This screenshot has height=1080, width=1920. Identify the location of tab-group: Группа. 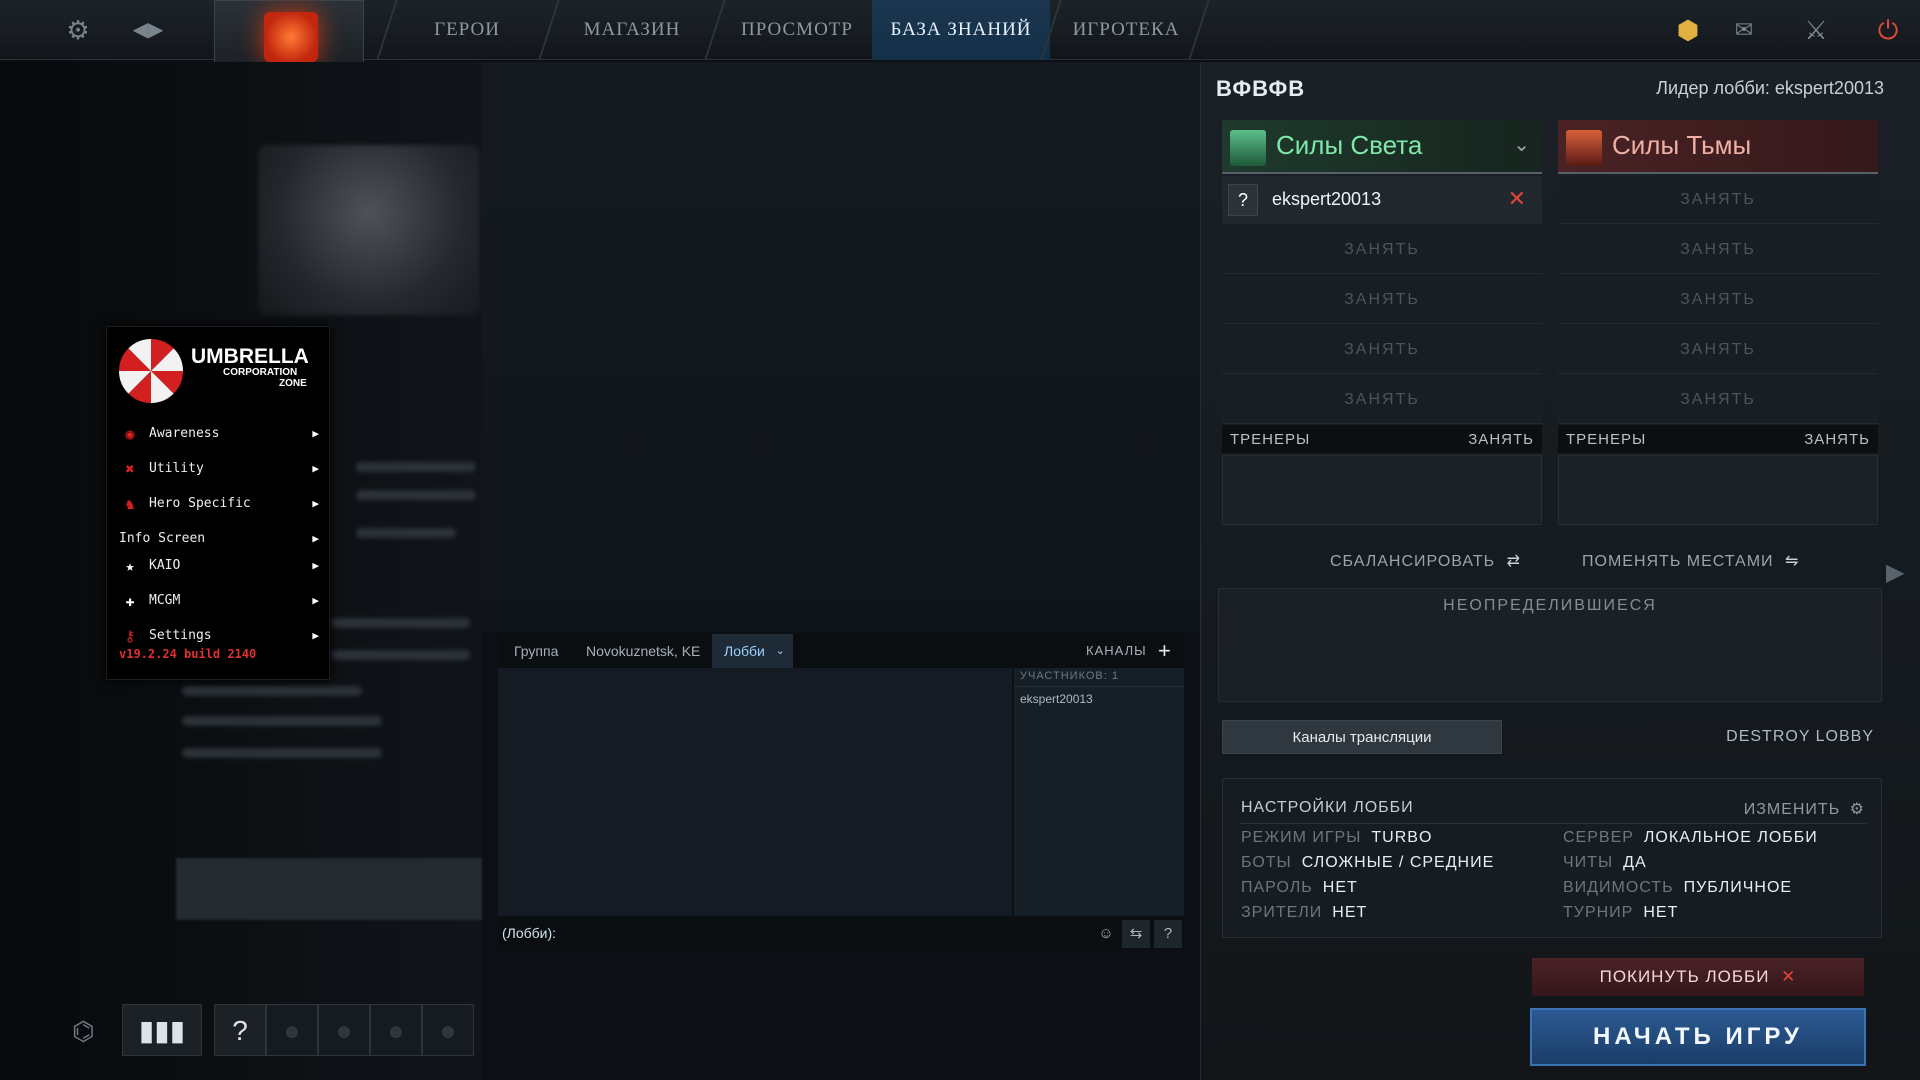
(536, 651).